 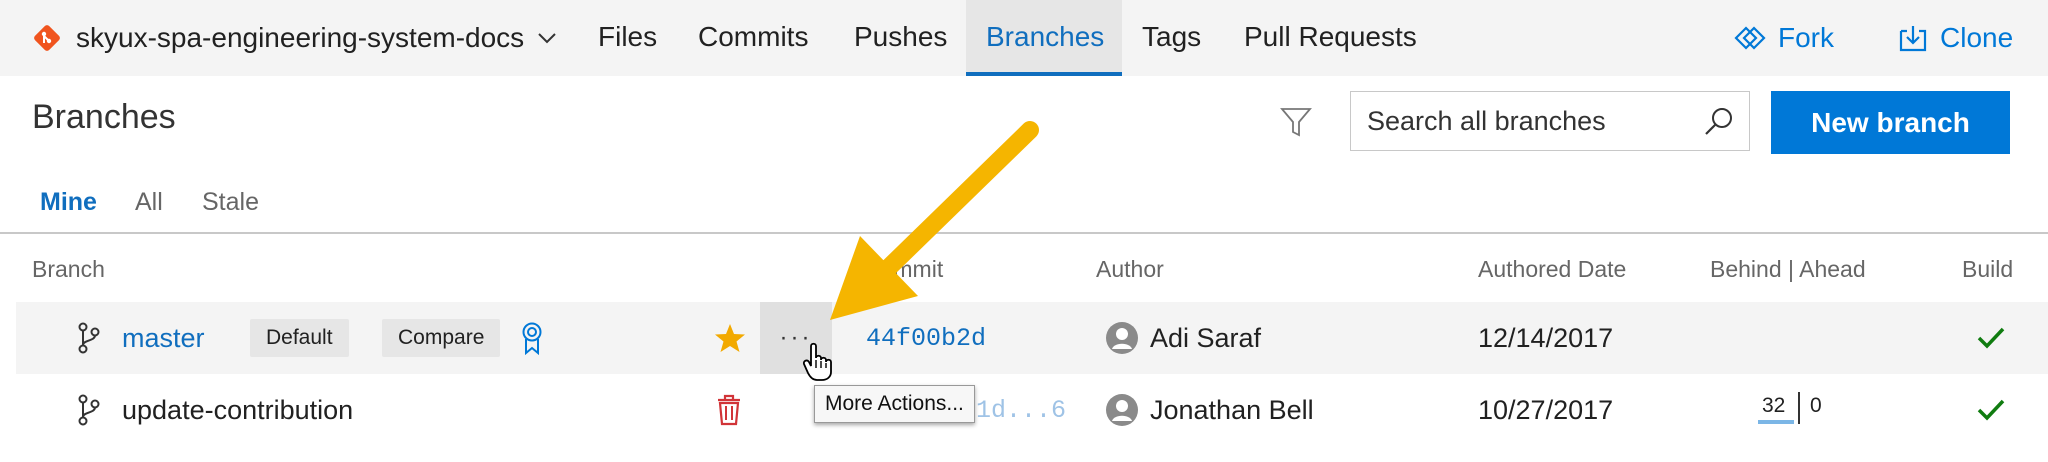 What do you see at coordinates (1232, 409) in the screenshot?
I see `author-name: Jonathan Bell` at bounding box center [1232, 409].